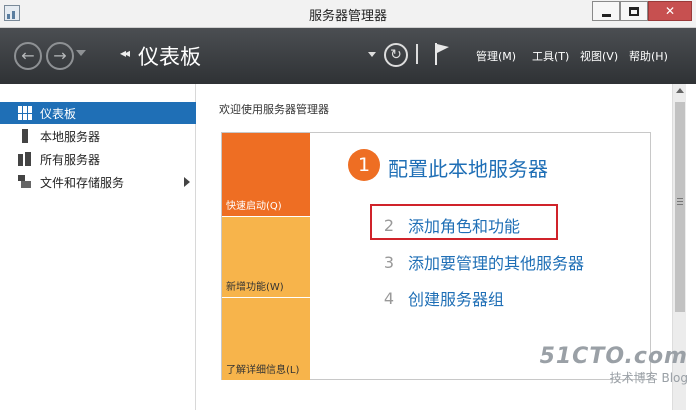 The height and width of the screenshot is (410, 696). I want to click on expand-chevron-icon, so click(187, 182).